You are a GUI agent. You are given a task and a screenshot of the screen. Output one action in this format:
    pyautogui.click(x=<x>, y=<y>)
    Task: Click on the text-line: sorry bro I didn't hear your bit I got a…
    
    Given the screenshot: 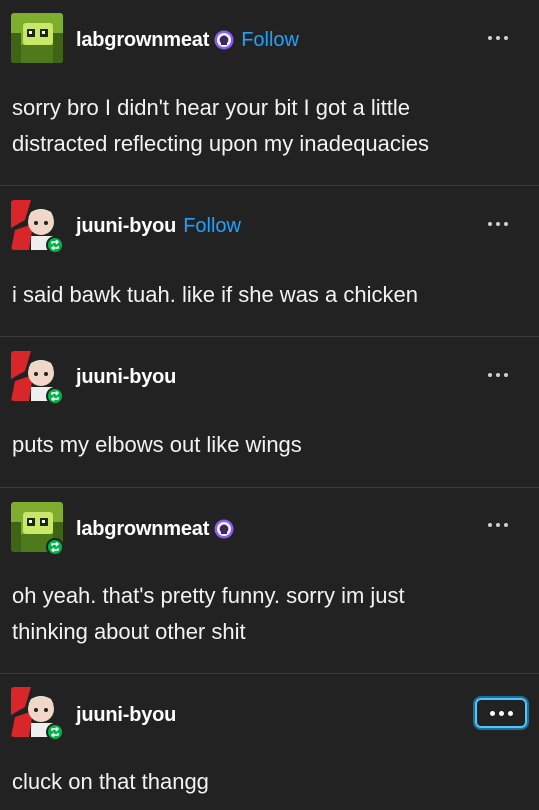 What is the action you would take?
    pyautogui.click(x=211, y=107)
    